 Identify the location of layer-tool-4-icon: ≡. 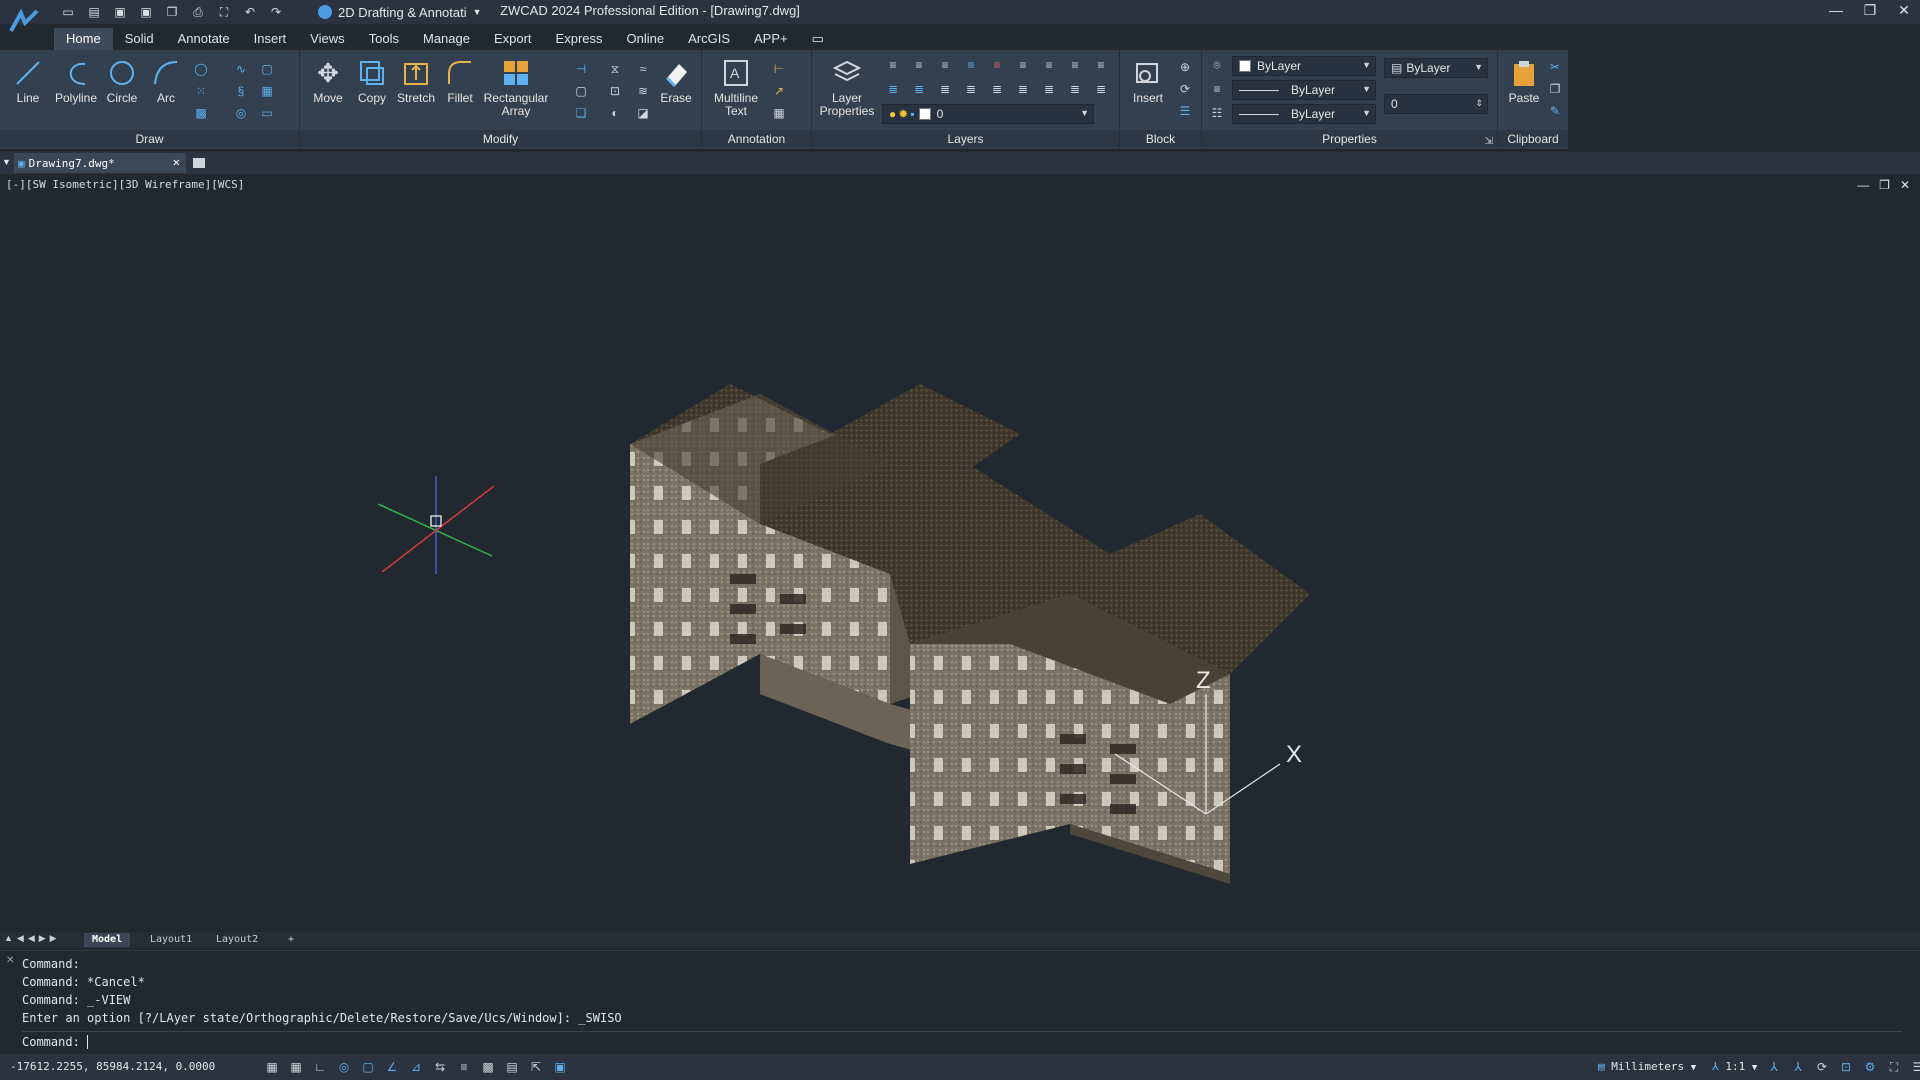
(971, 65).